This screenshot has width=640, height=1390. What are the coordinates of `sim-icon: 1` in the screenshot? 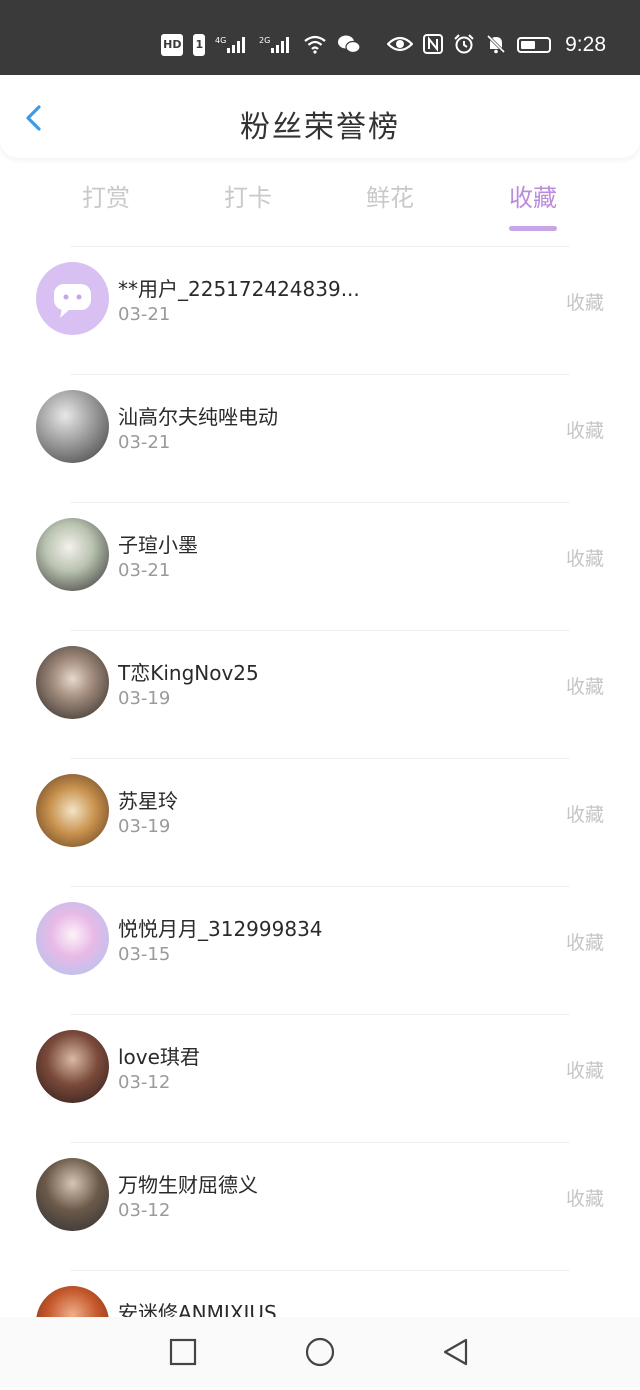 It's located at (199, 45).